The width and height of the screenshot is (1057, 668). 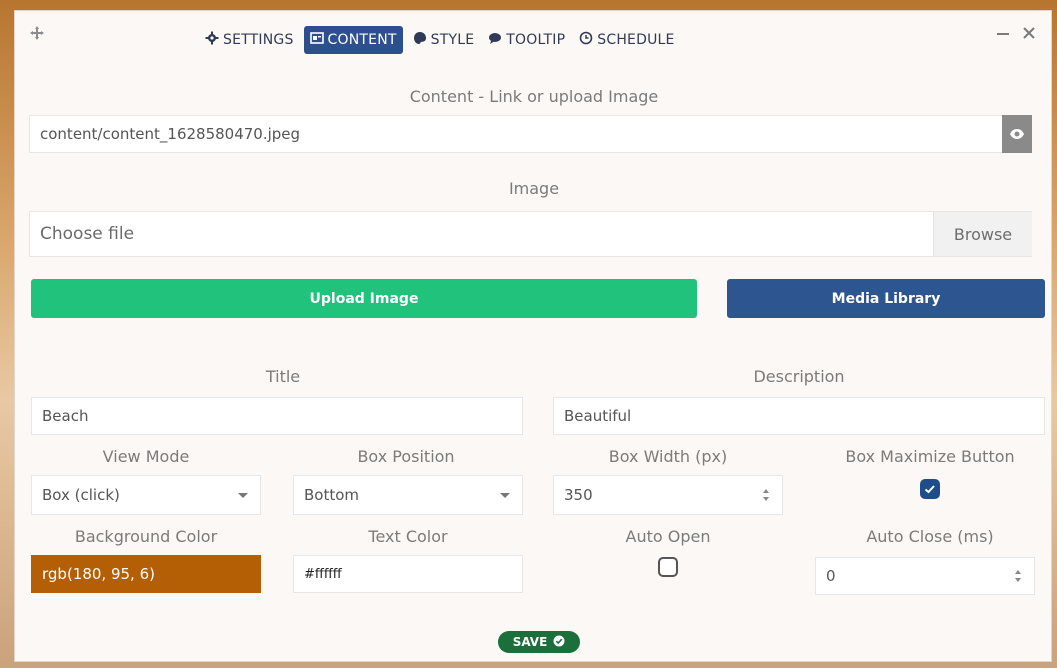 I want to click on auto-open-checkbox, so click(x=668, y=567).